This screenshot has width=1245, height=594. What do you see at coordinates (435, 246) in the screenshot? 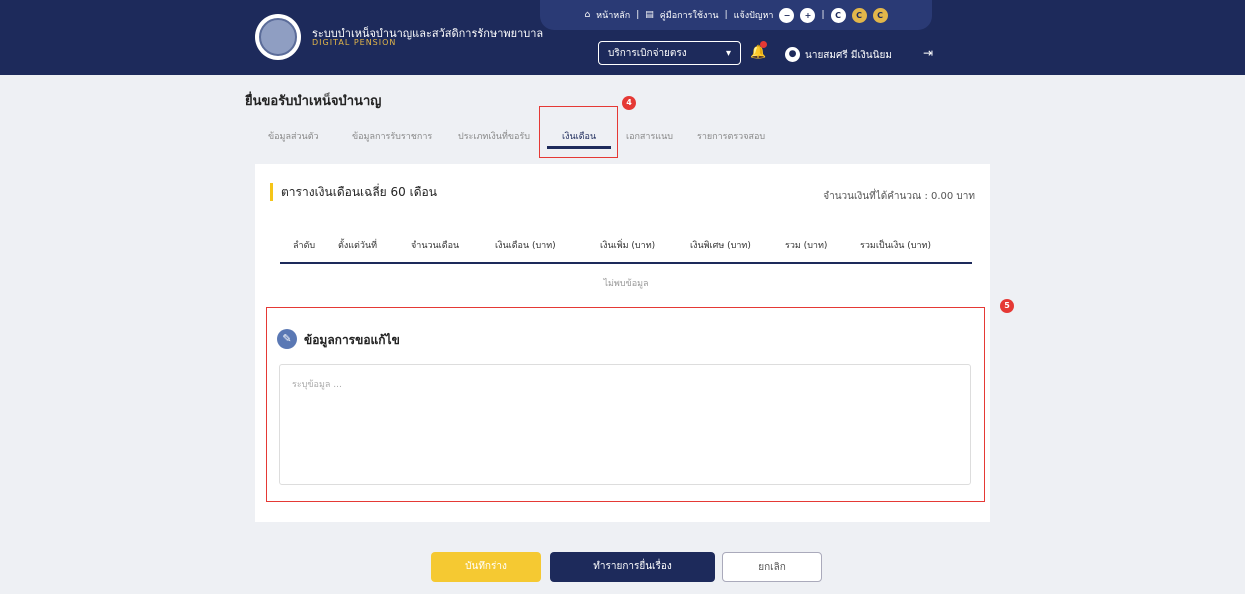
I see `col-months: จำนวนเดือน` at bounding box center [435, 246].